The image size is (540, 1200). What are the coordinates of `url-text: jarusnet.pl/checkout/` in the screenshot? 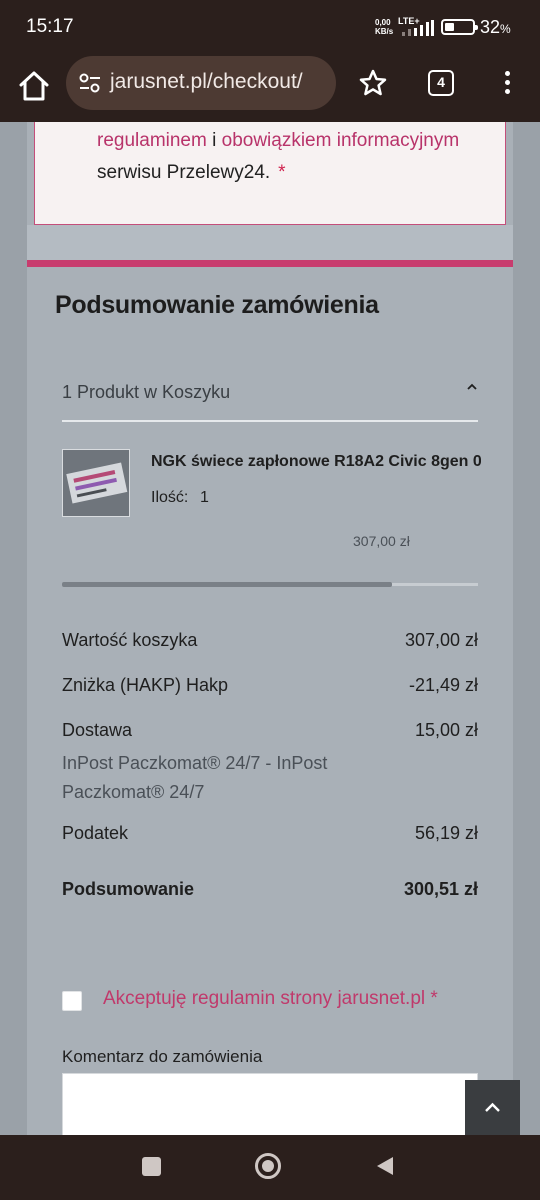 It's located at (206, 82).